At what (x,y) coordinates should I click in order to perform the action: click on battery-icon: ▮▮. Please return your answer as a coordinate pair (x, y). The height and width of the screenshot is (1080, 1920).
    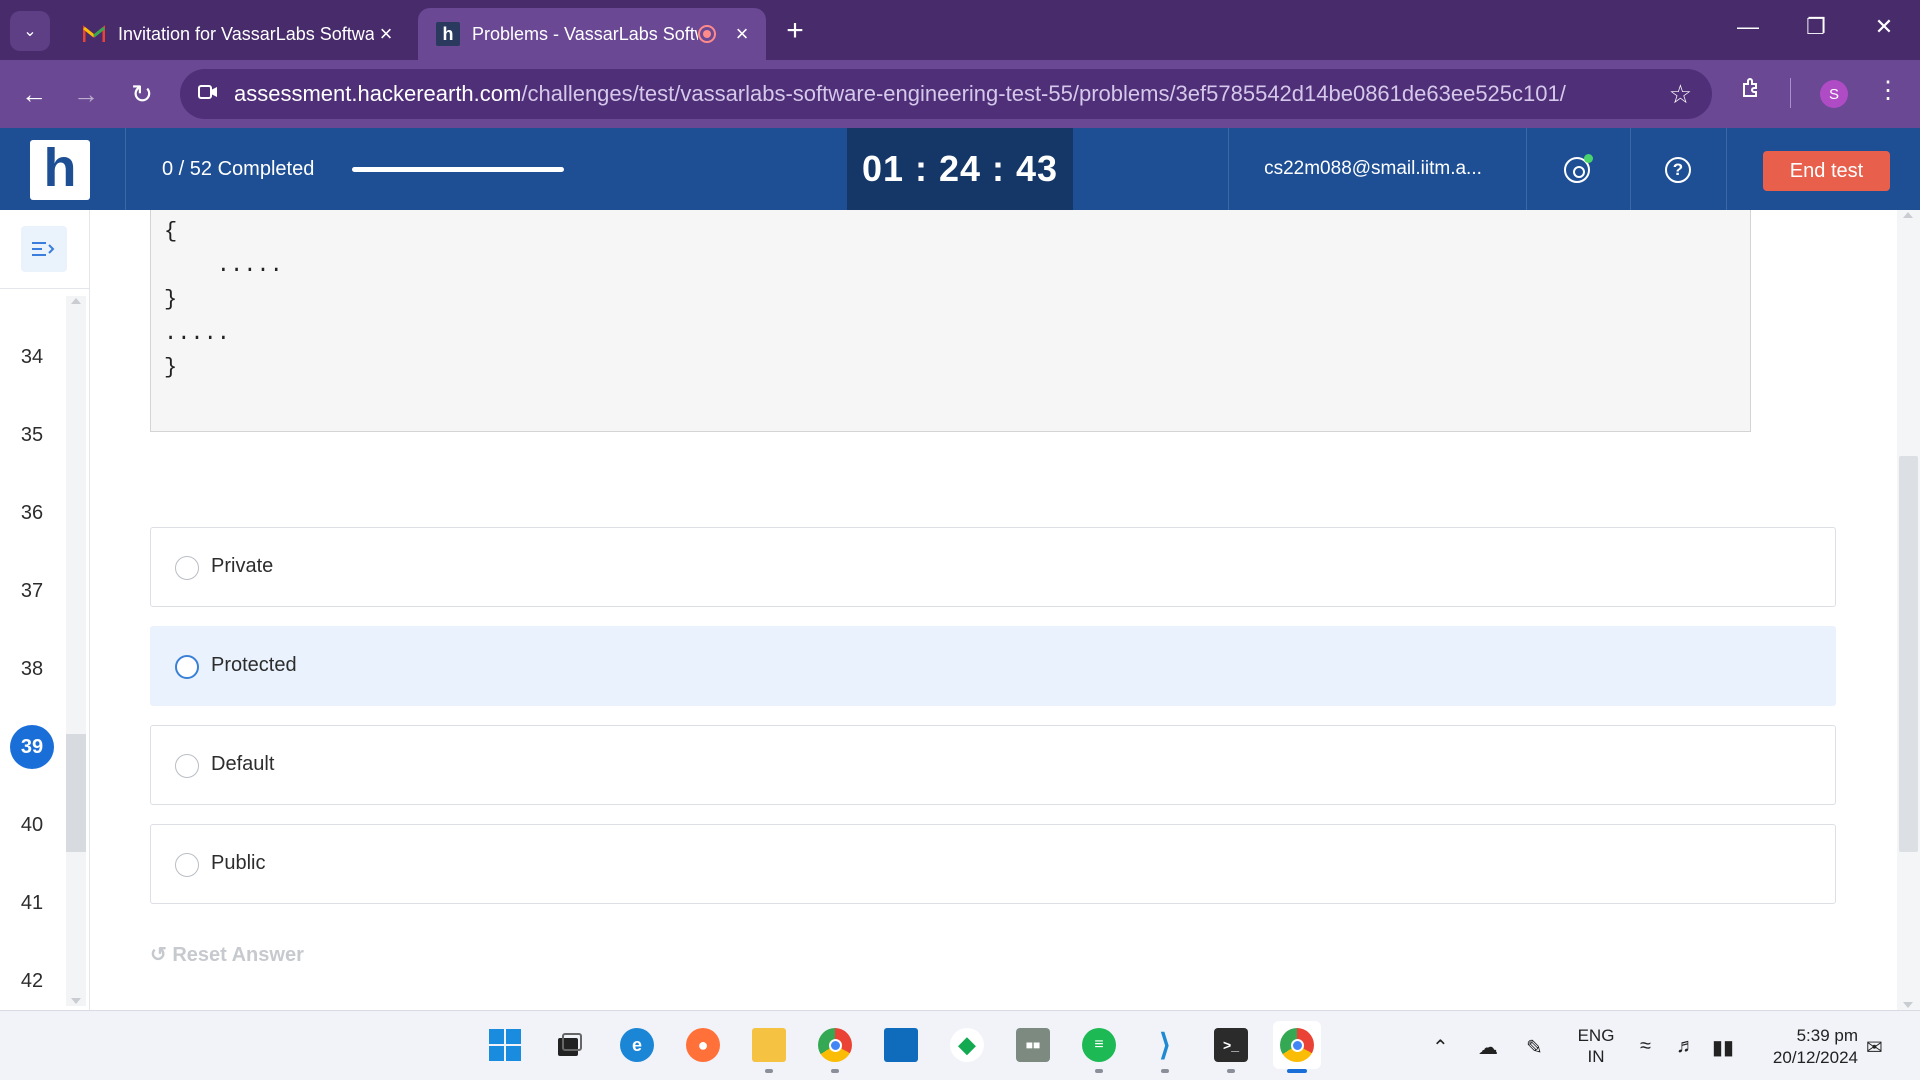
    Looking at the image, I should click on (1723, 1047).